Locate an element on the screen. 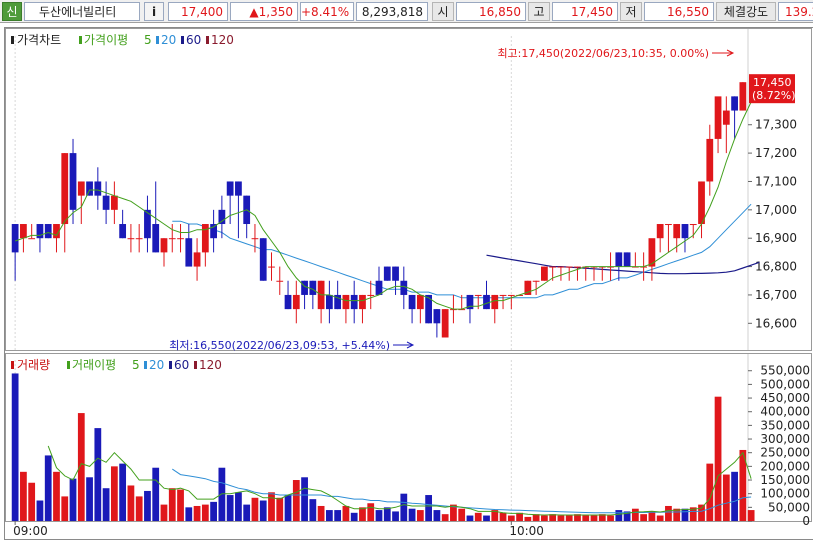  legend-period: 120 is located at coordinates (222, 40).